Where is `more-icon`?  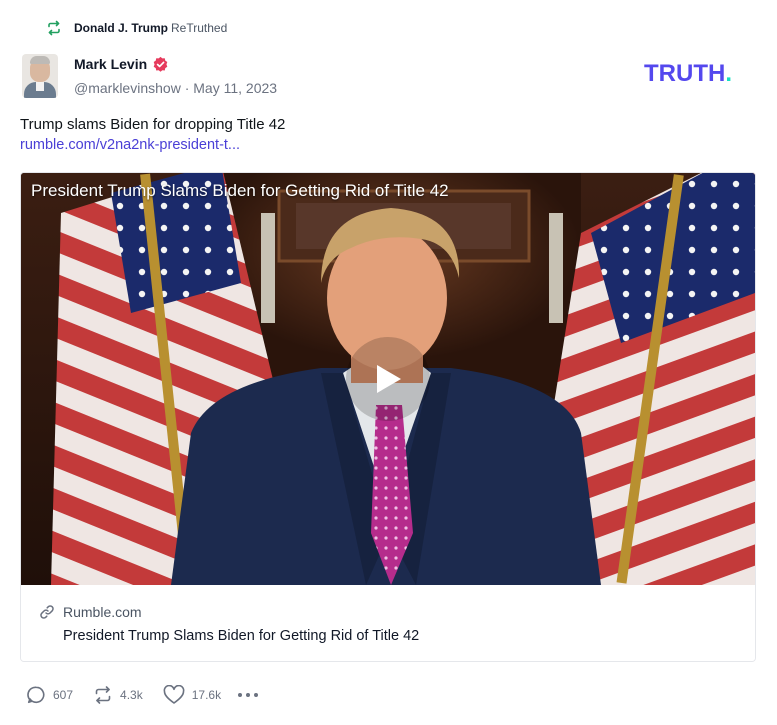 more-icon is located at coordinates (248, 695).